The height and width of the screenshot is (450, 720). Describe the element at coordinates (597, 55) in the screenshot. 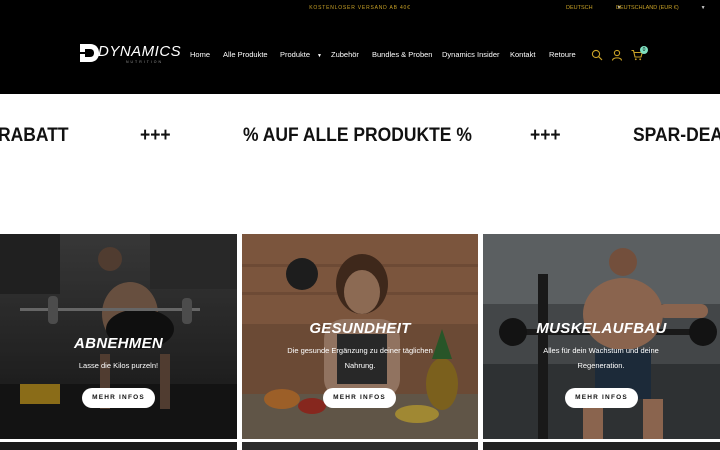

I see `search-icon` at that location.